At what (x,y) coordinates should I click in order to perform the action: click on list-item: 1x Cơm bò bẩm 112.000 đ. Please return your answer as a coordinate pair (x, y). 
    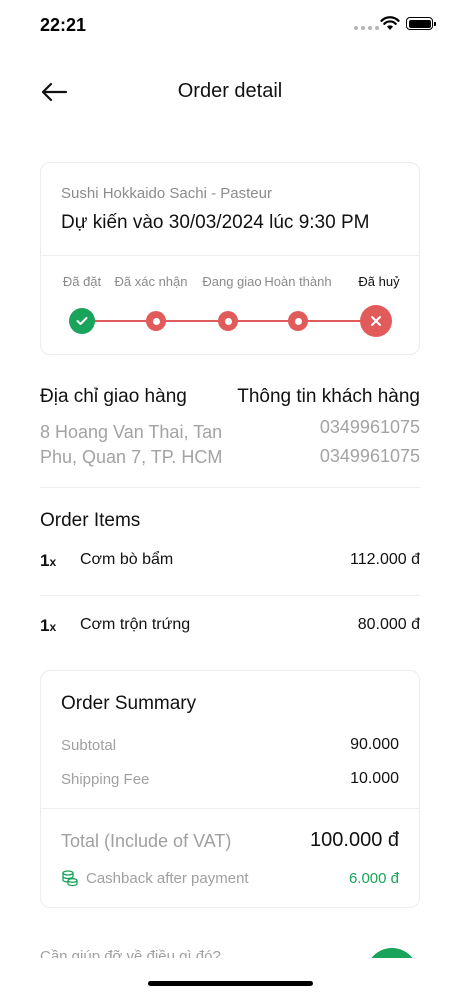
    Looking at the image, I should click on (230, 563).